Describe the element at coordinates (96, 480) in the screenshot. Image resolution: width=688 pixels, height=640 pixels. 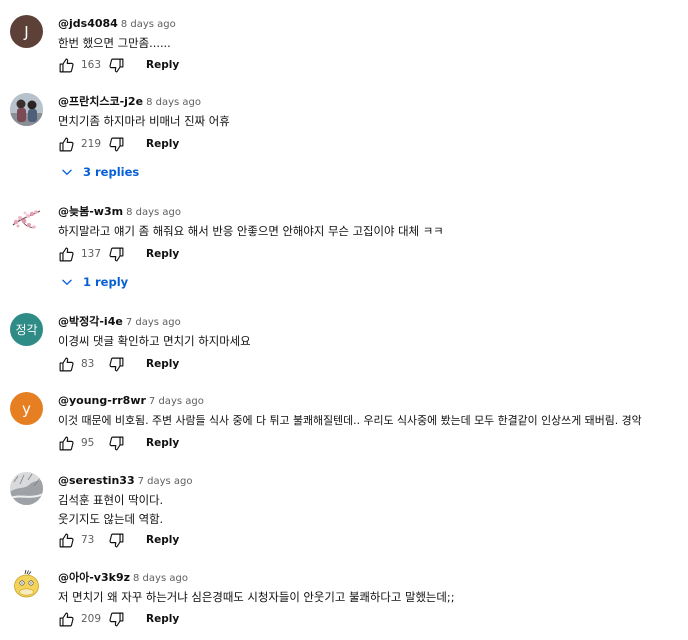
I see `author-name: @serestin33` at that location.